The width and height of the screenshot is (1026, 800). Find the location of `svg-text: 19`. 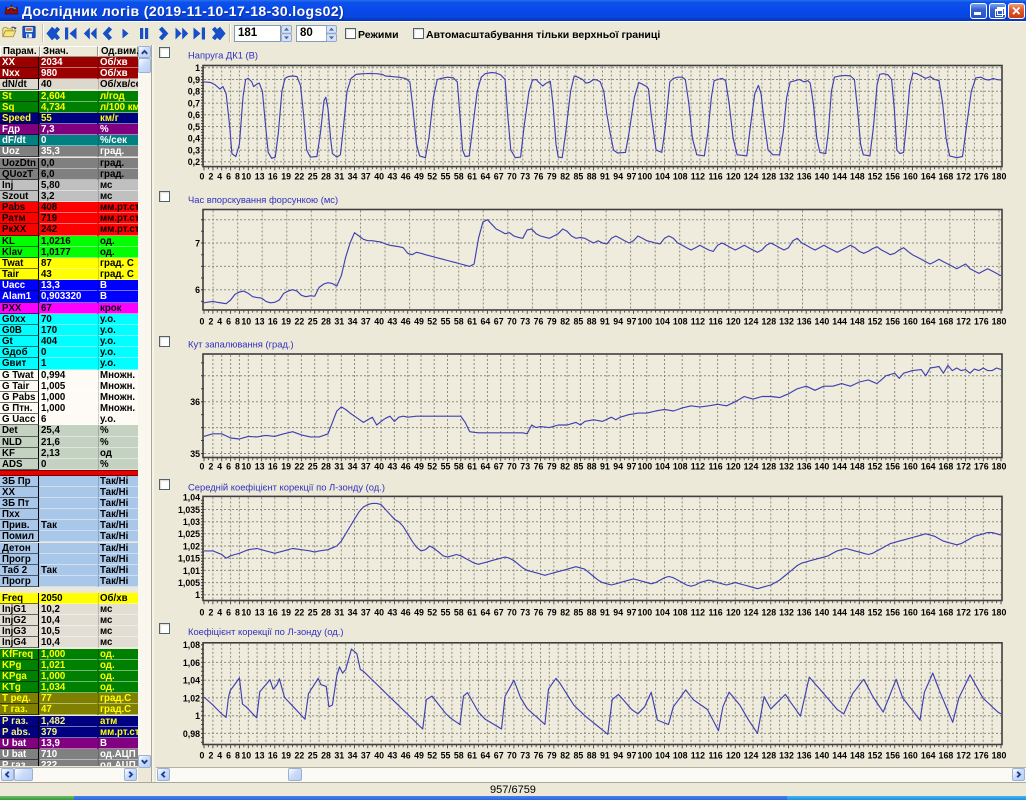

svg-text: 19 is located at coordinates (286, 756).